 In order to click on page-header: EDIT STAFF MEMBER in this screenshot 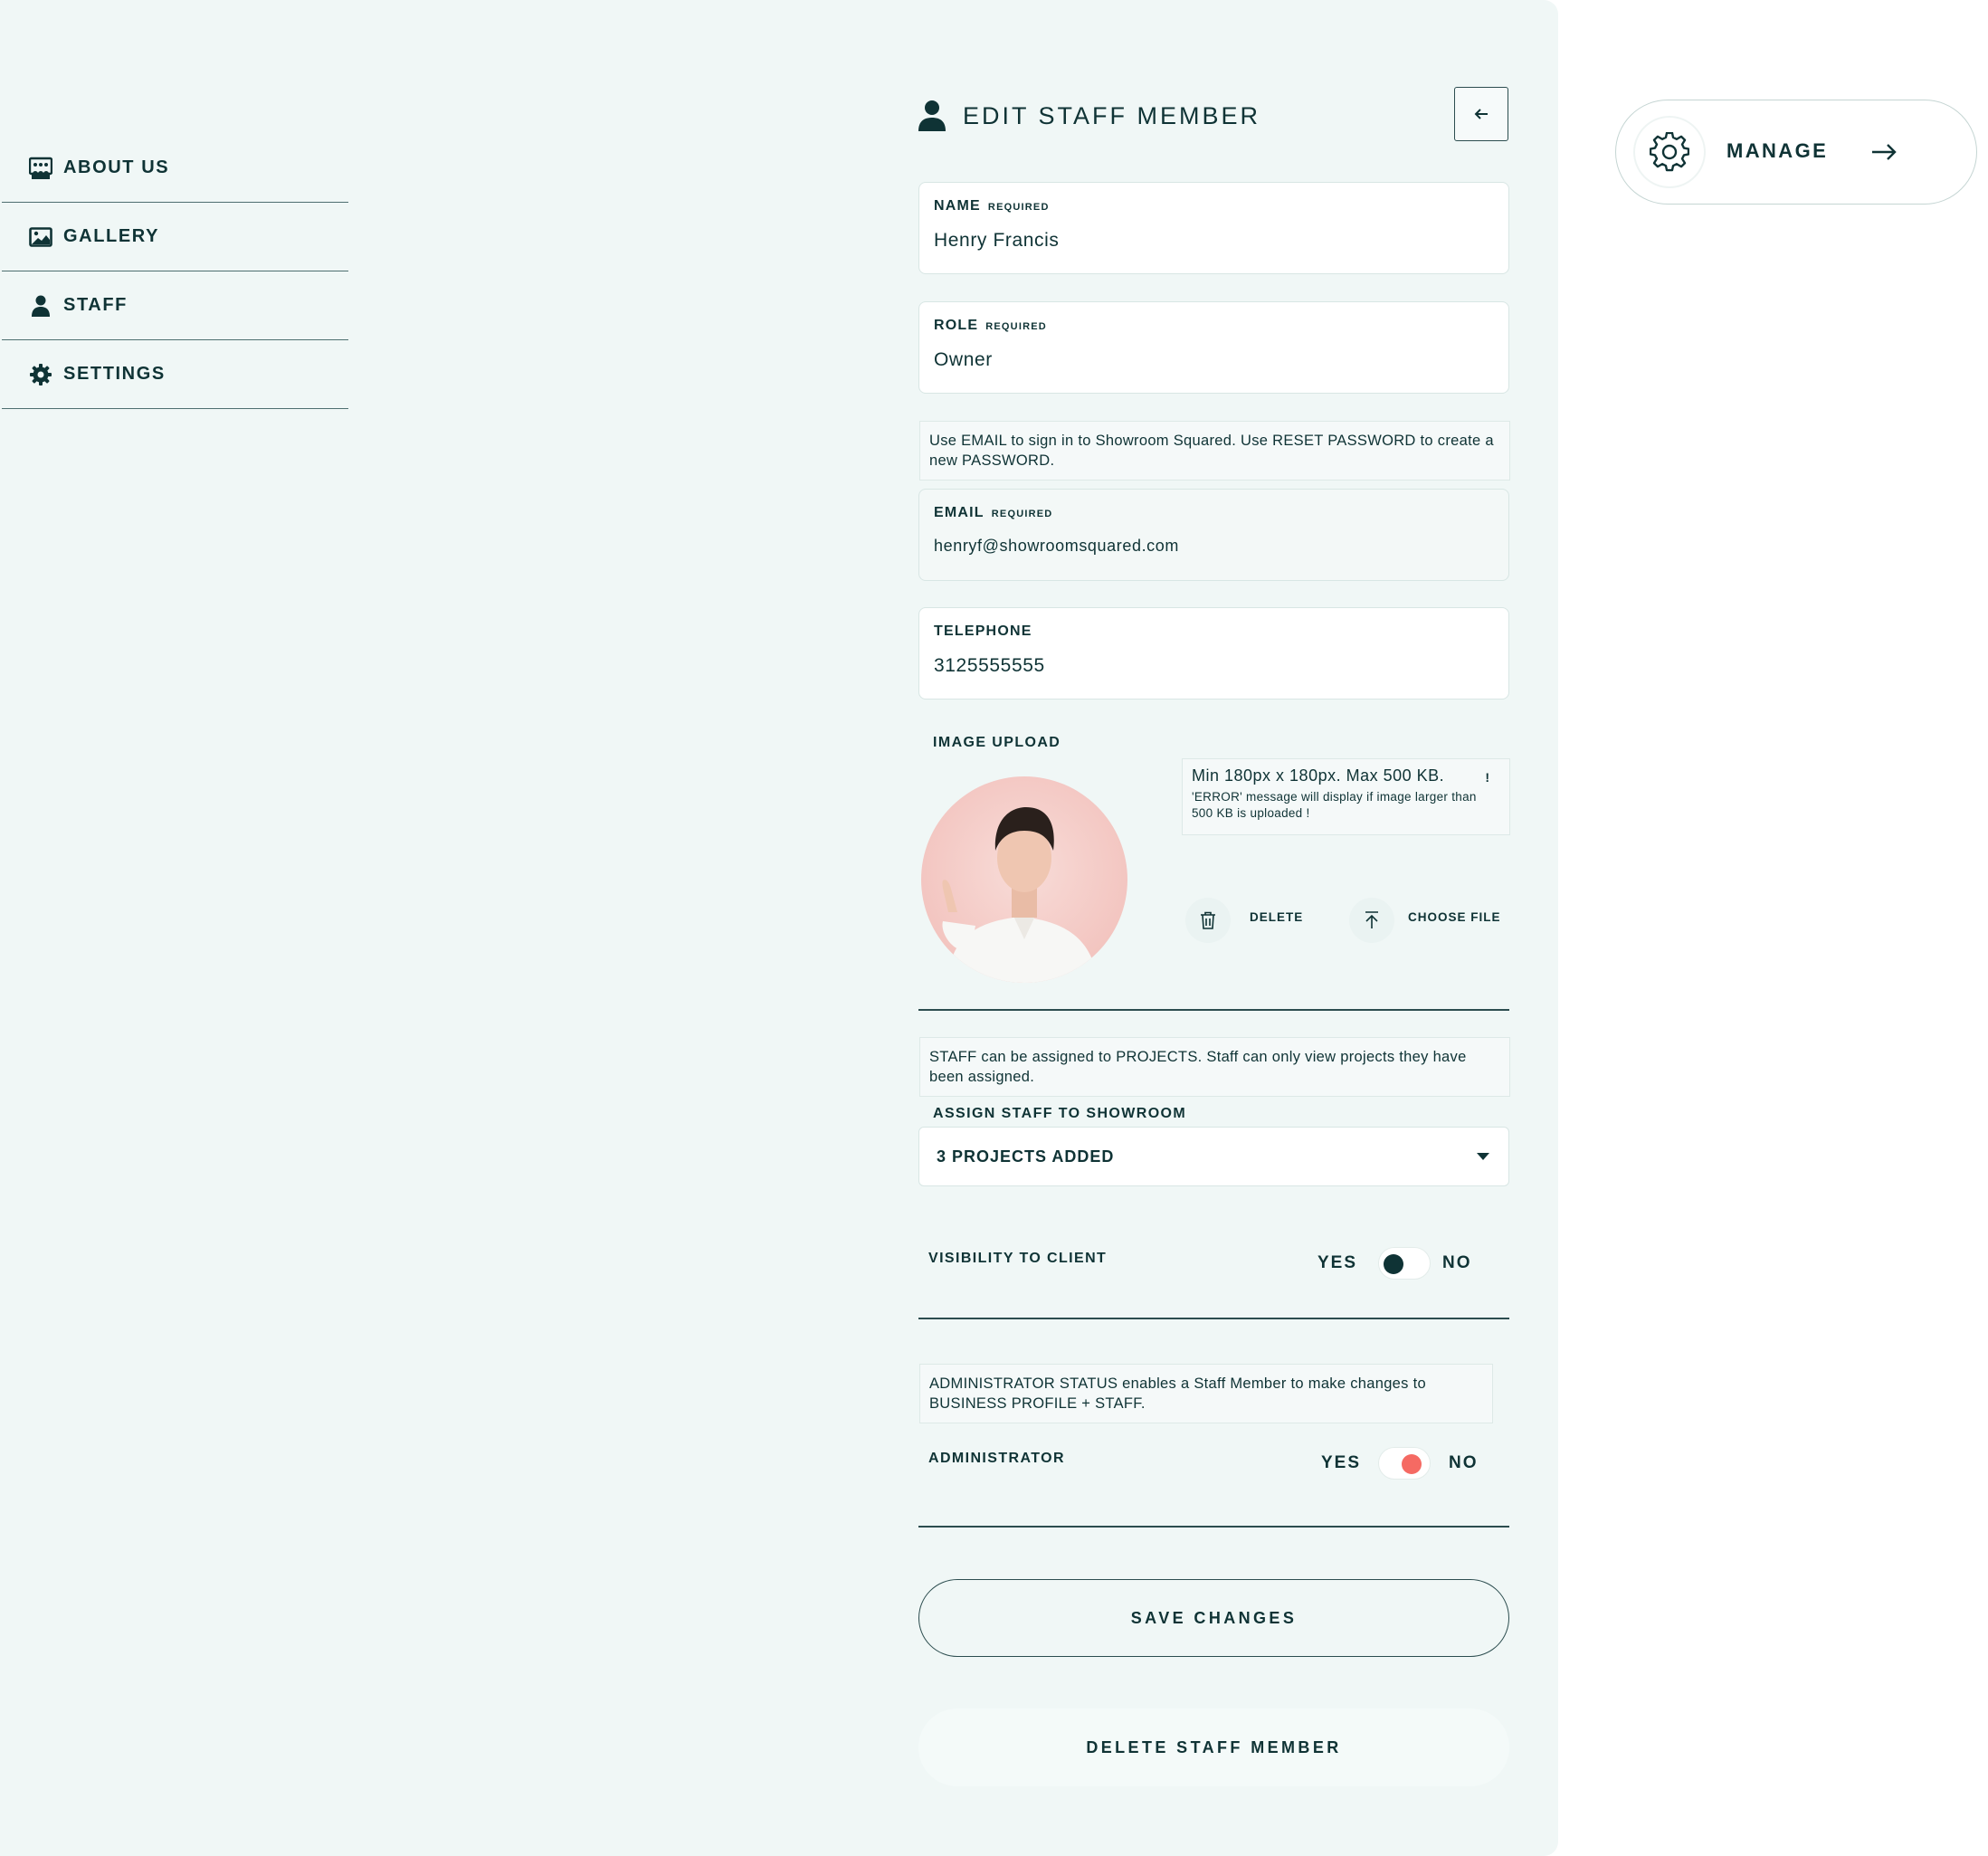, I will do `click(1089, 116)`.